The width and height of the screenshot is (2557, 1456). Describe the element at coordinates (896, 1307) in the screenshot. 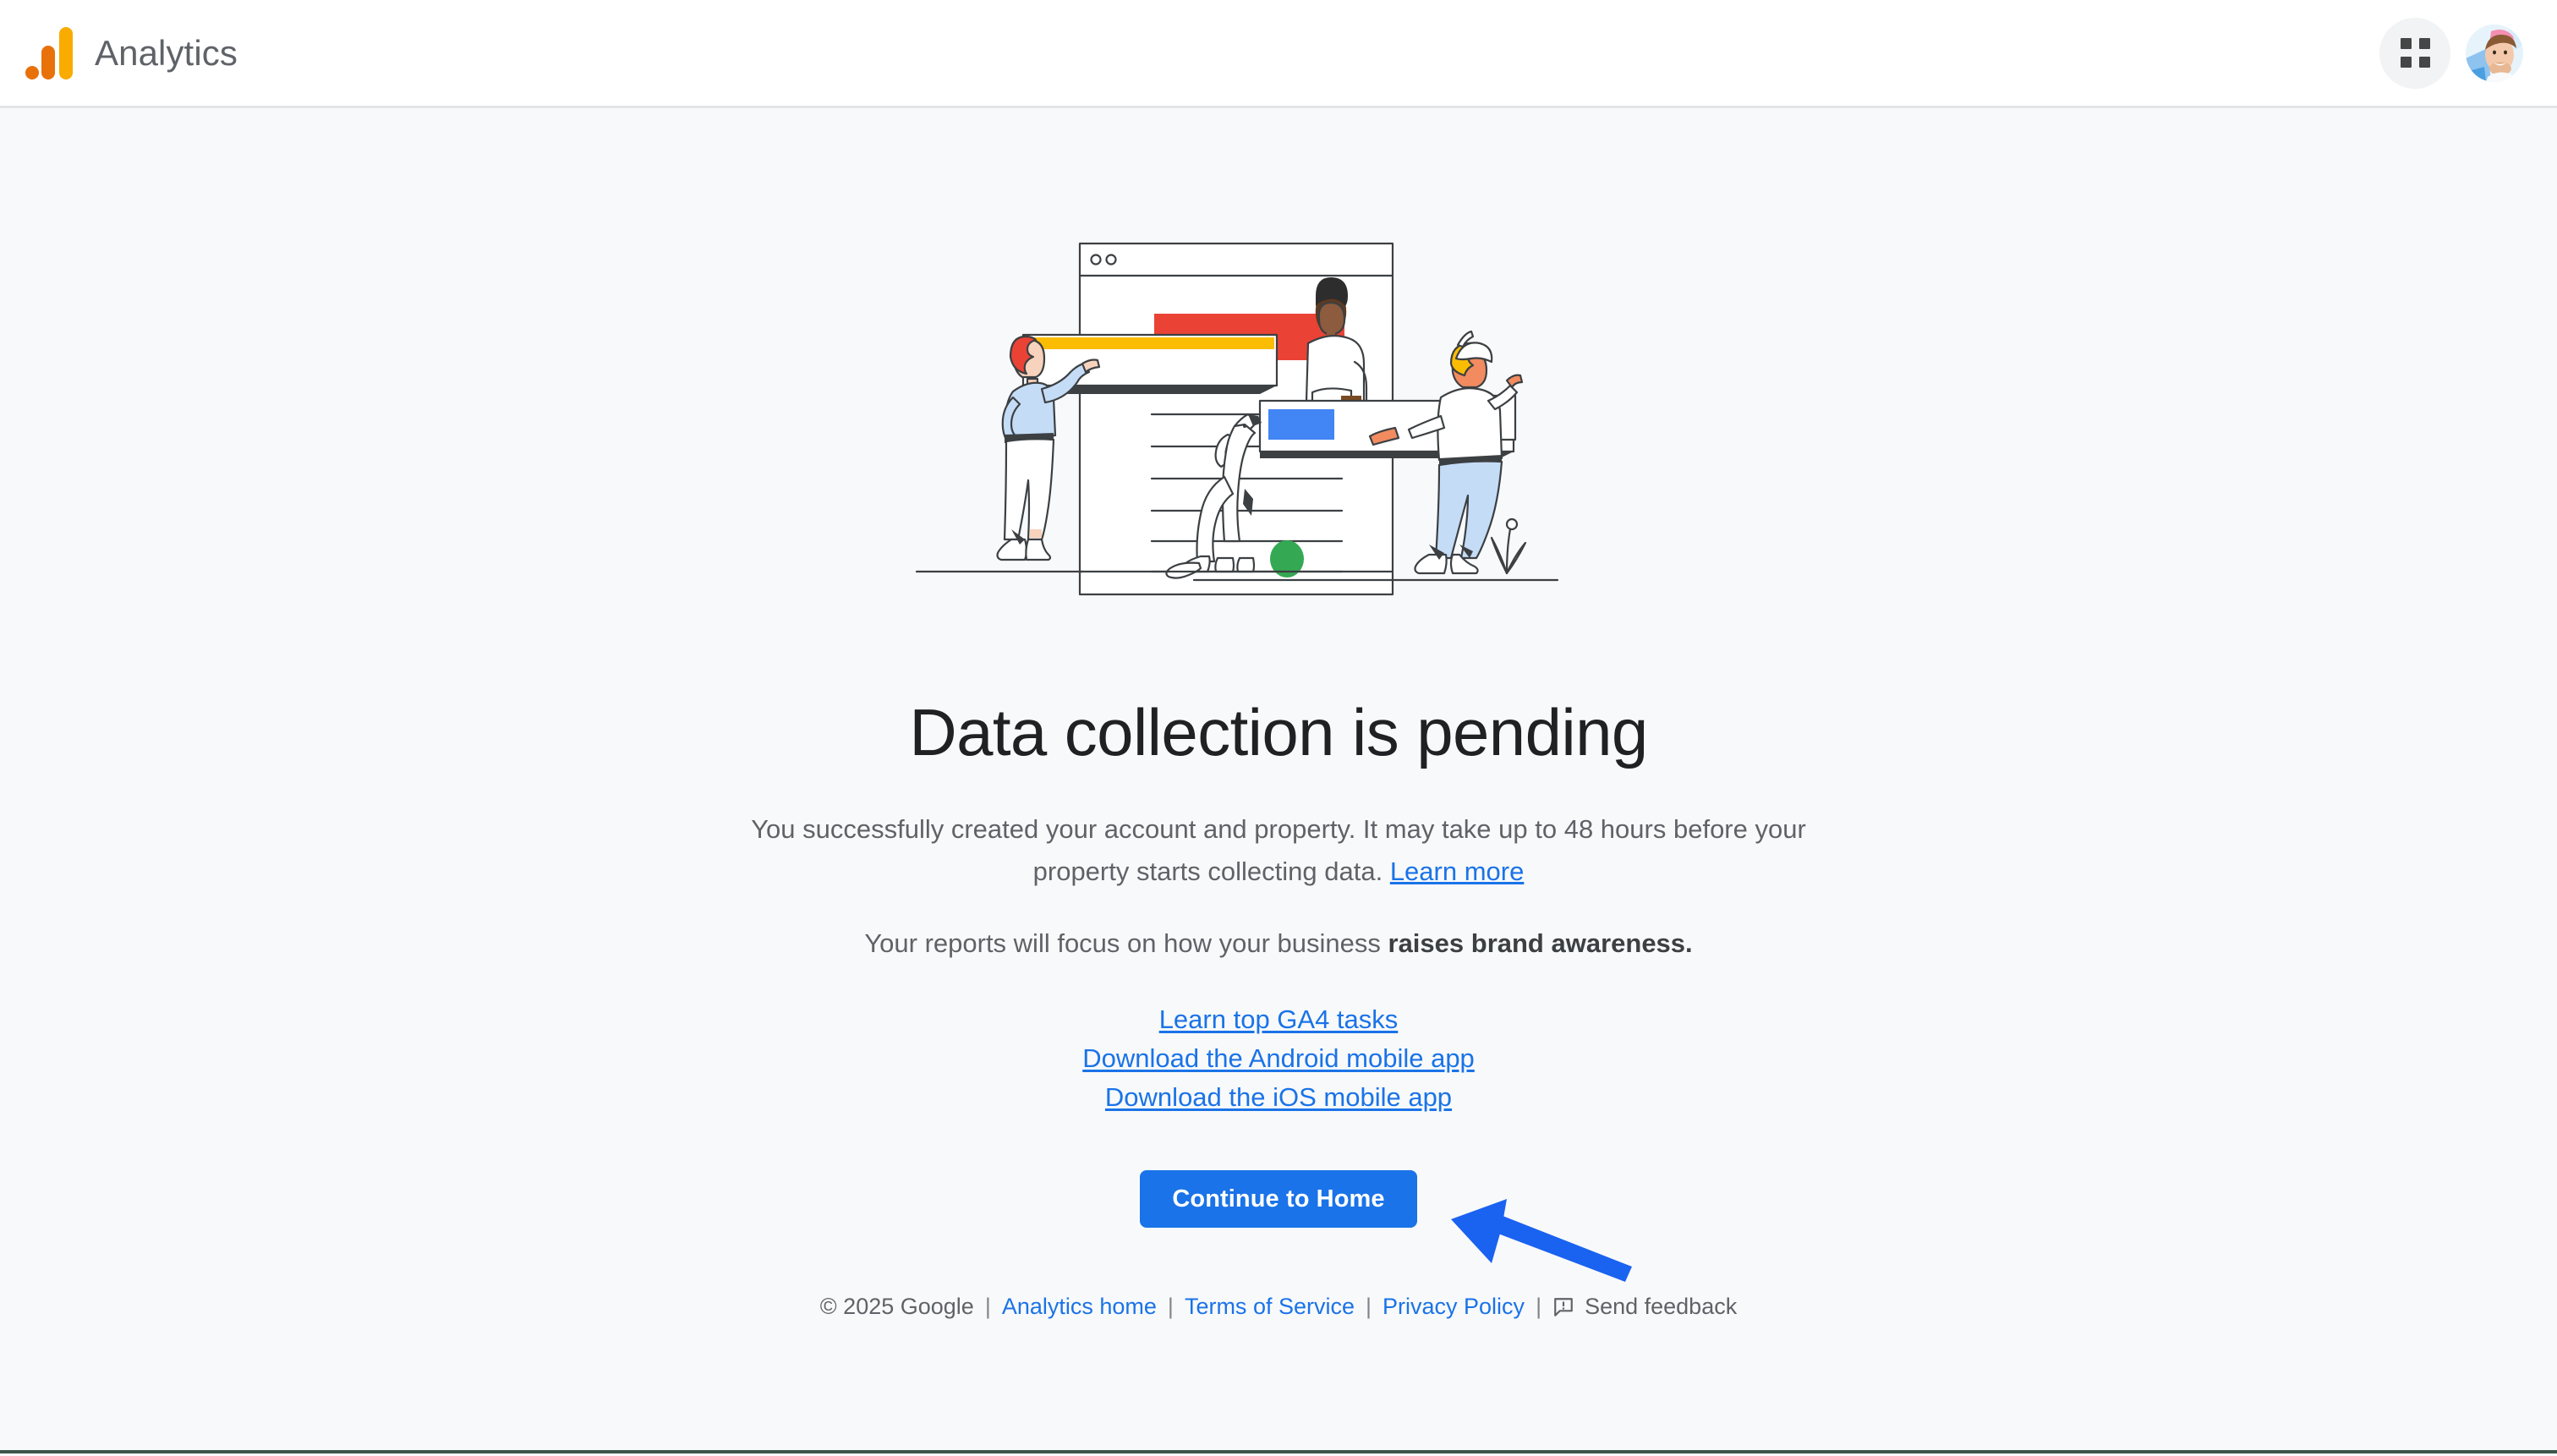

I see `copyright: © 2025 Google` at that location.